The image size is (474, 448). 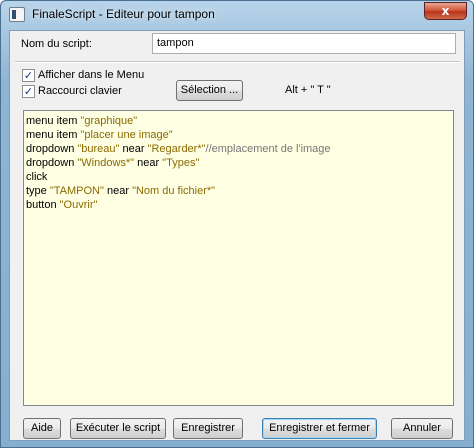 What do you see at coordinates (308, 90) in the screenshot?
I see `shortcut-value: Alt + " T "` at bounding box center [308, 90].